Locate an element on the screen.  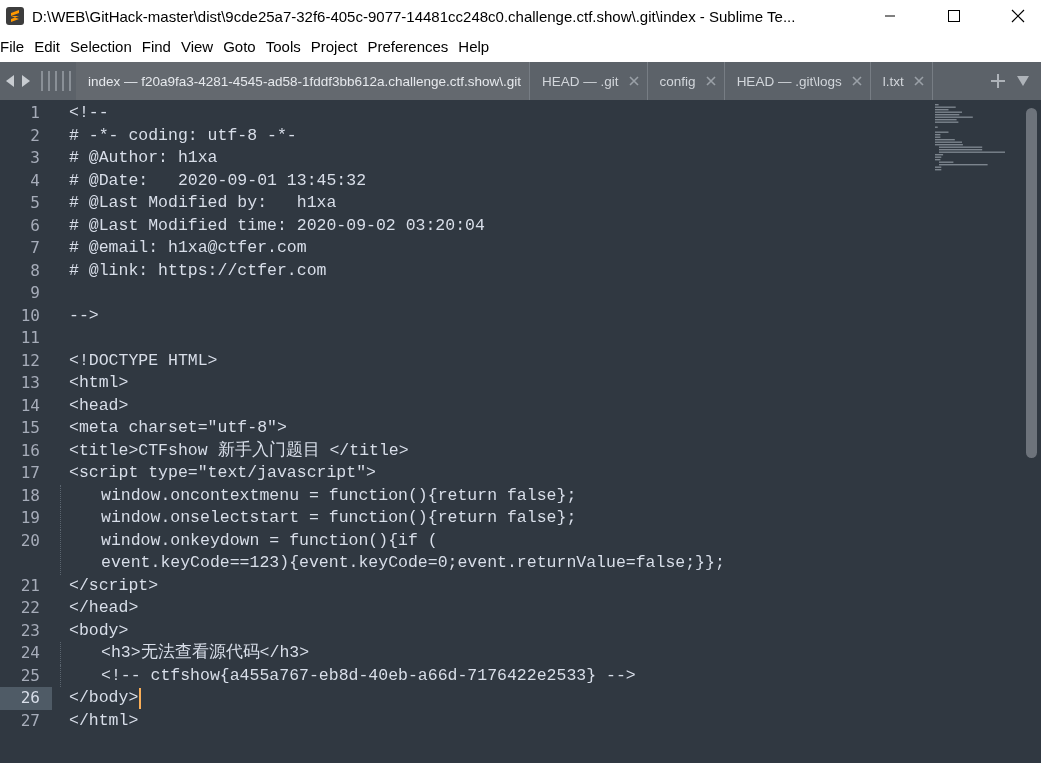
code-line: # -*- coding: utf-8 -*- is located at coordinates (183, 135).